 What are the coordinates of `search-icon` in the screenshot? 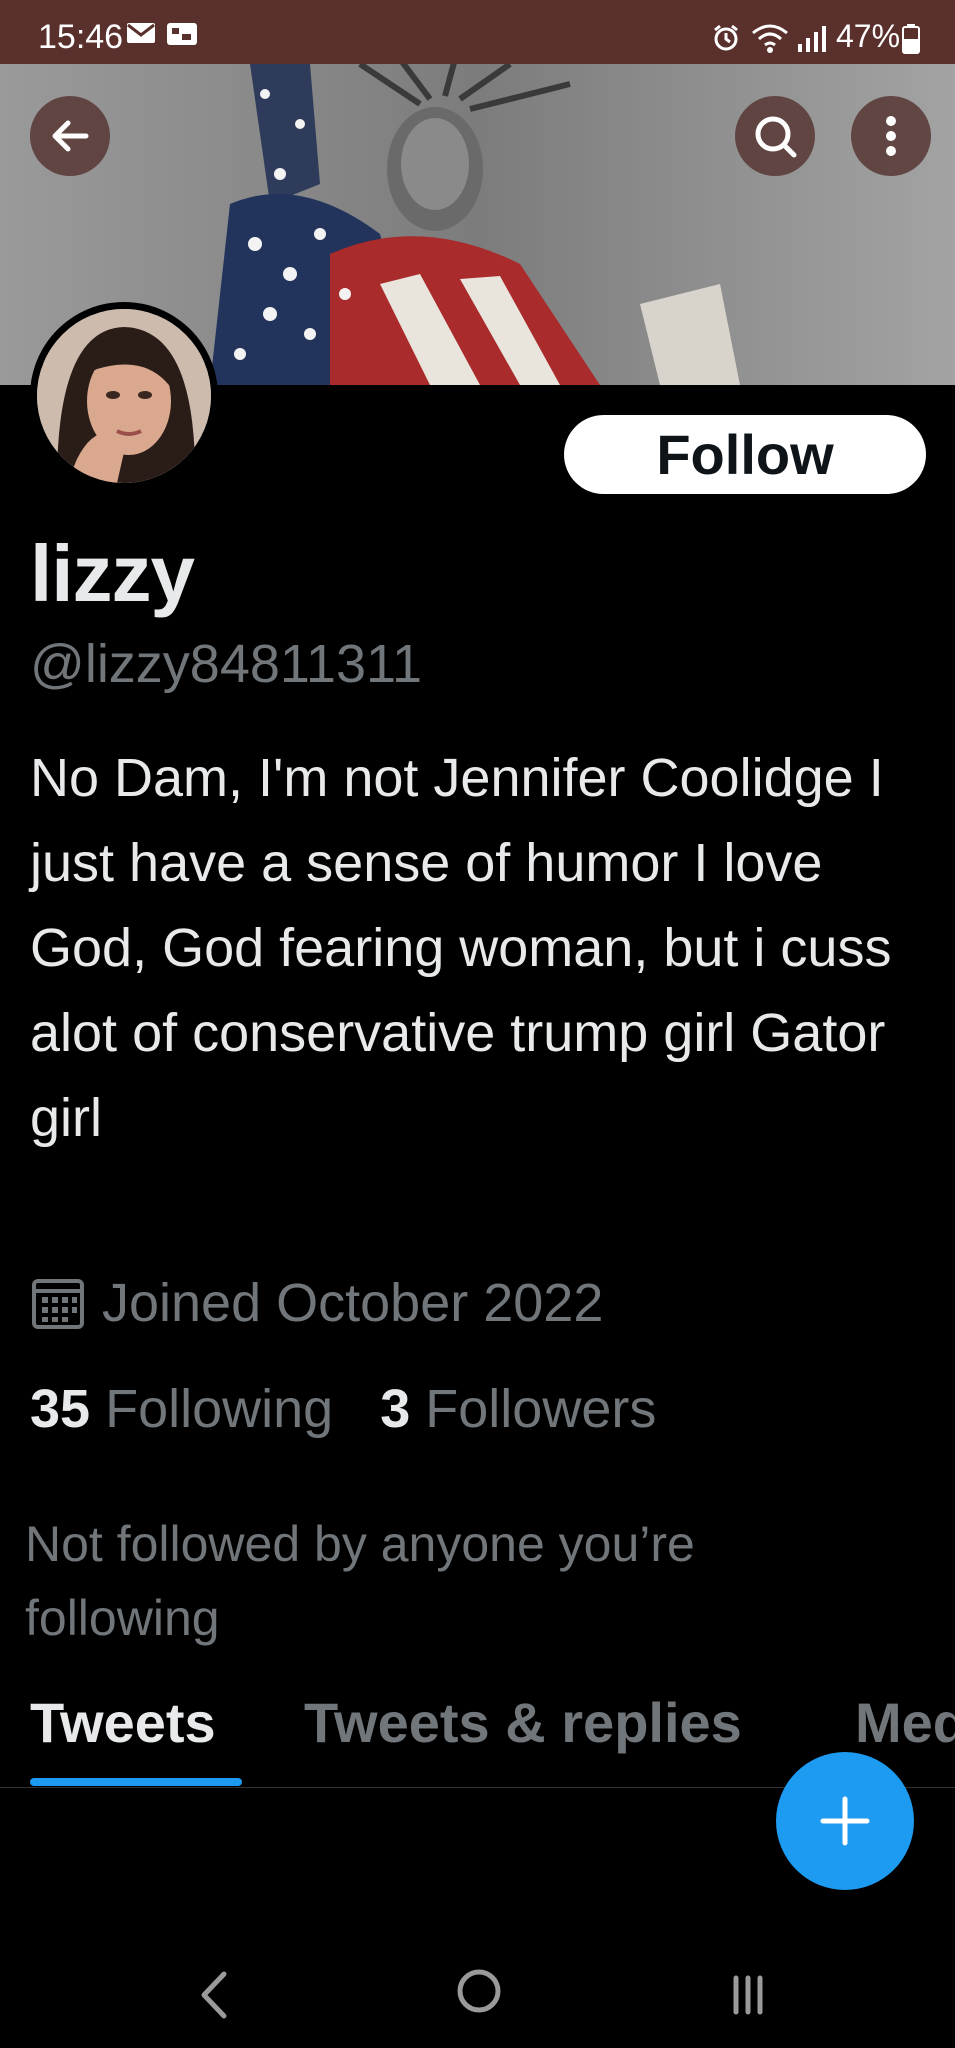 It's located at (776, 137).